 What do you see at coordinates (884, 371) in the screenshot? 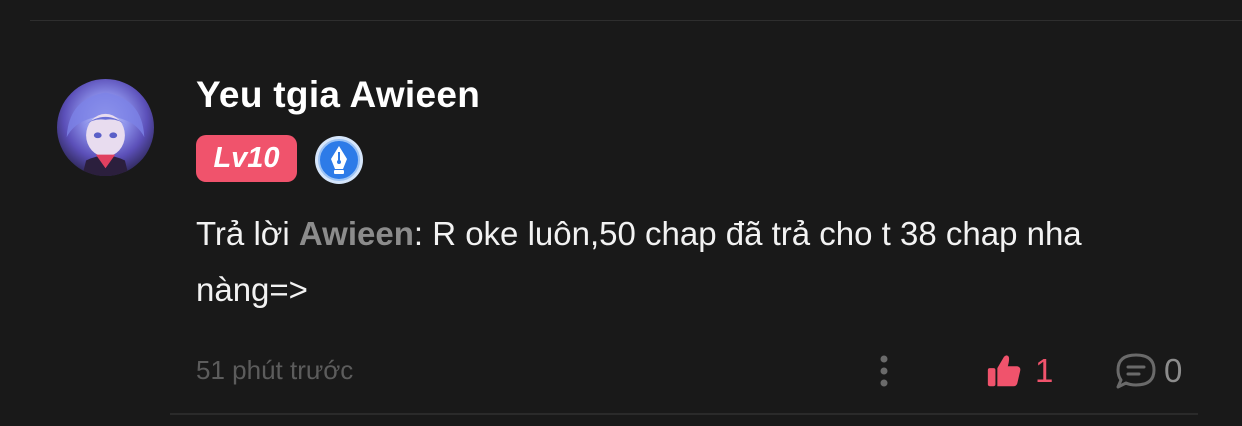
I see `more-vertical-icon` at bounding box center [884, 371].